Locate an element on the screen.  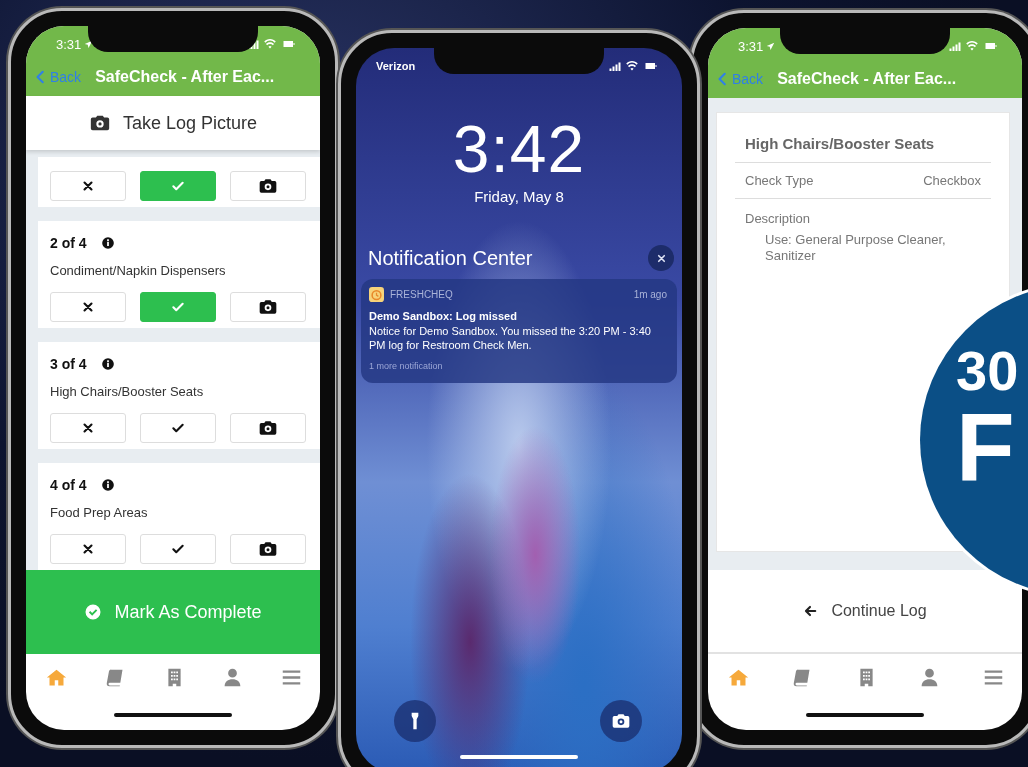
badge-text: 30 is located at coordinates (987, 371).